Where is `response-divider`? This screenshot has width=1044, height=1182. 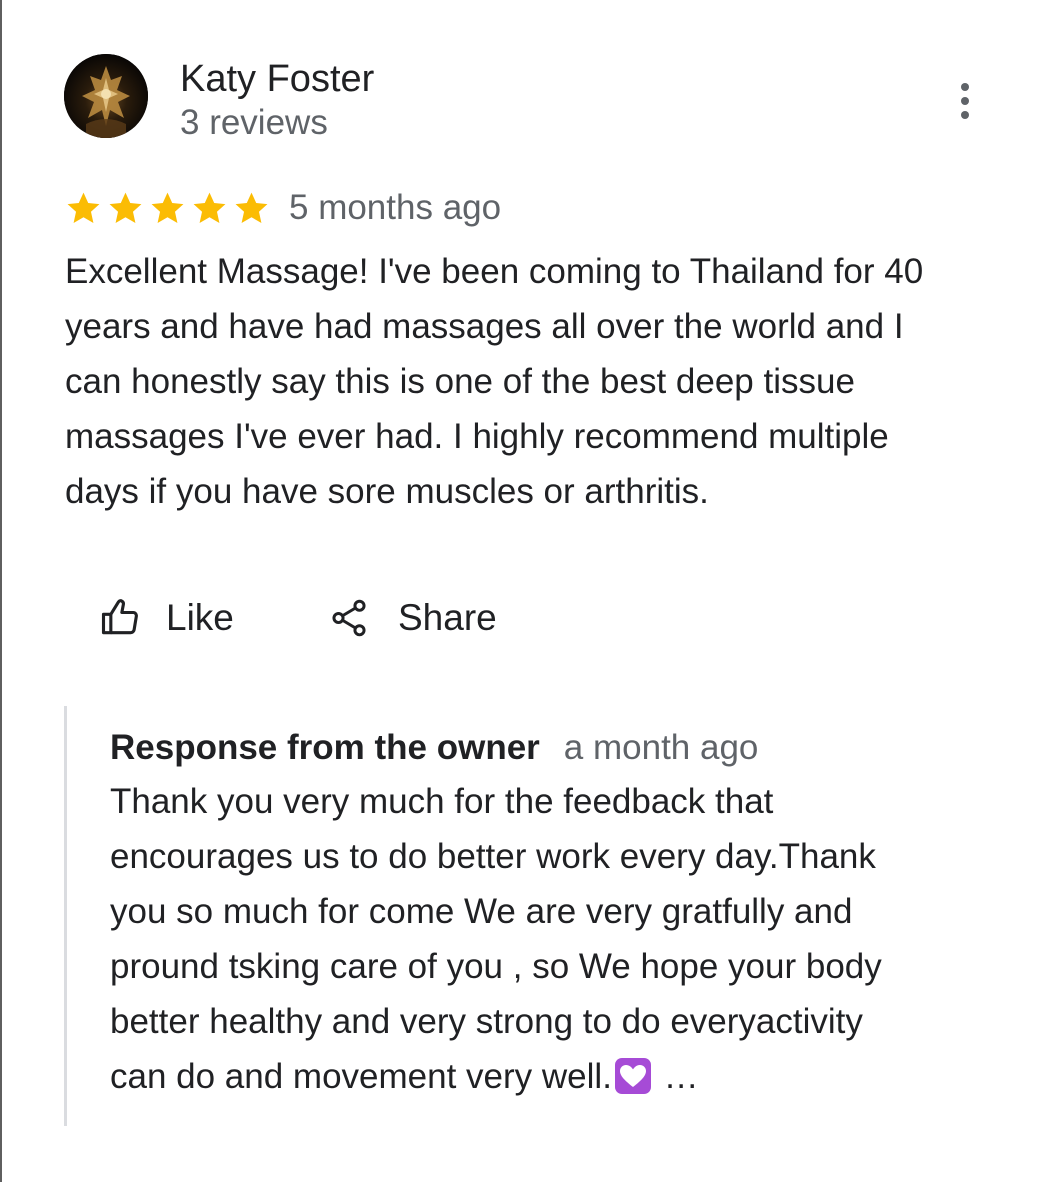
response-divider is located at coordinates (65, 916).